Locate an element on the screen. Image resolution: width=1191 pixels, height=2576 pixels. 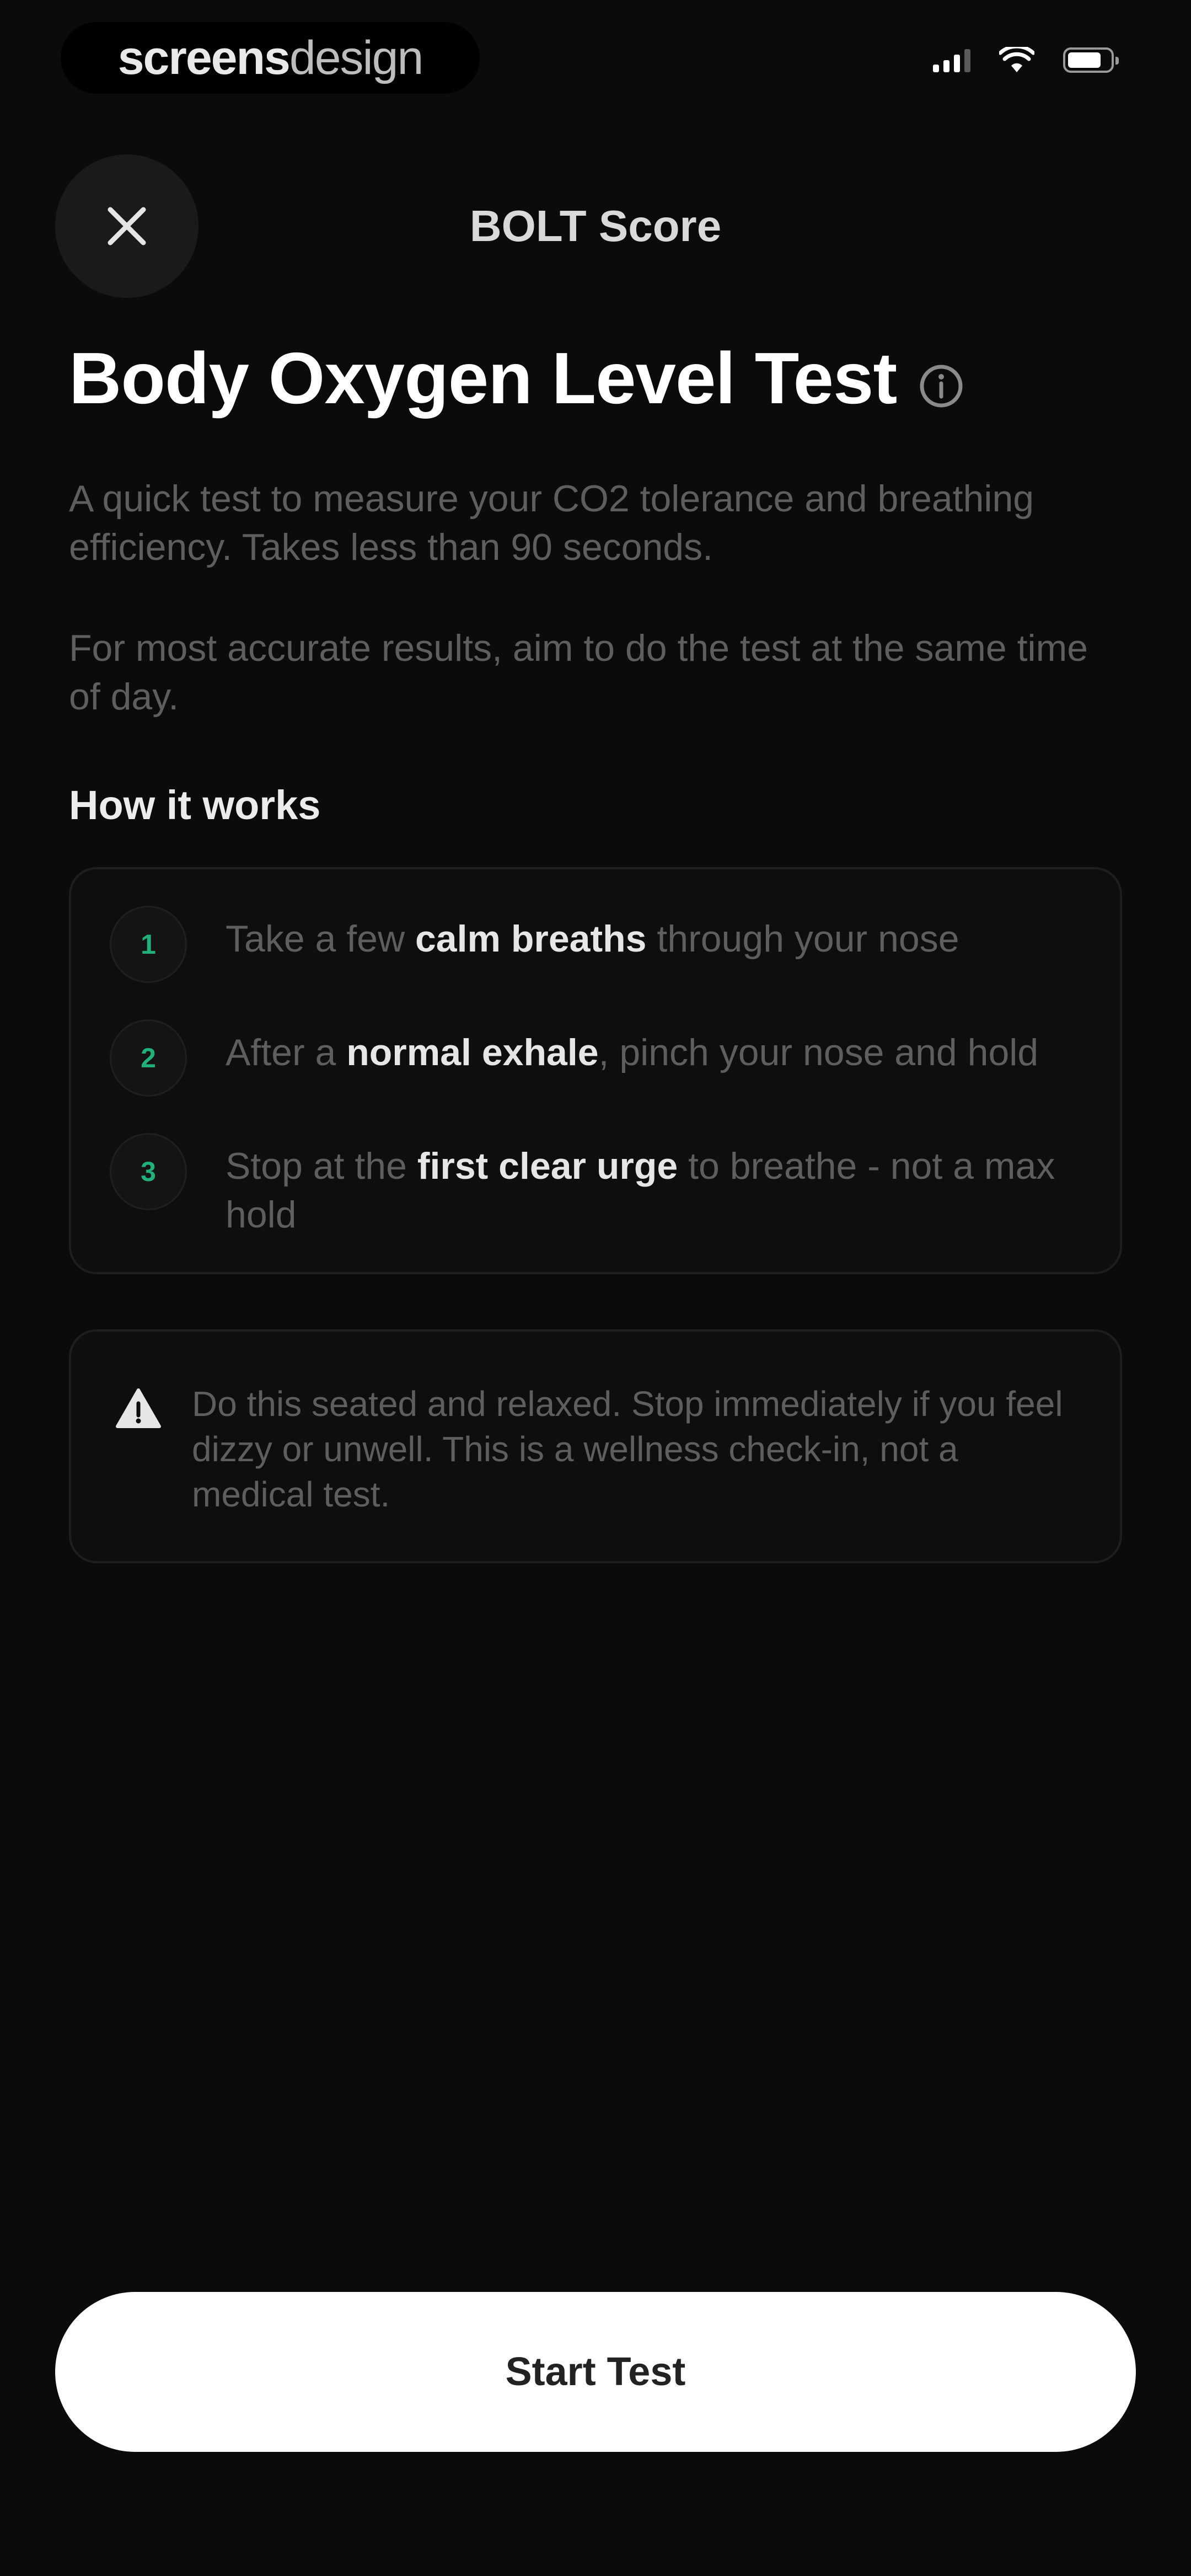
watermark-text-bold: screens is located at coordinates (204, 57).